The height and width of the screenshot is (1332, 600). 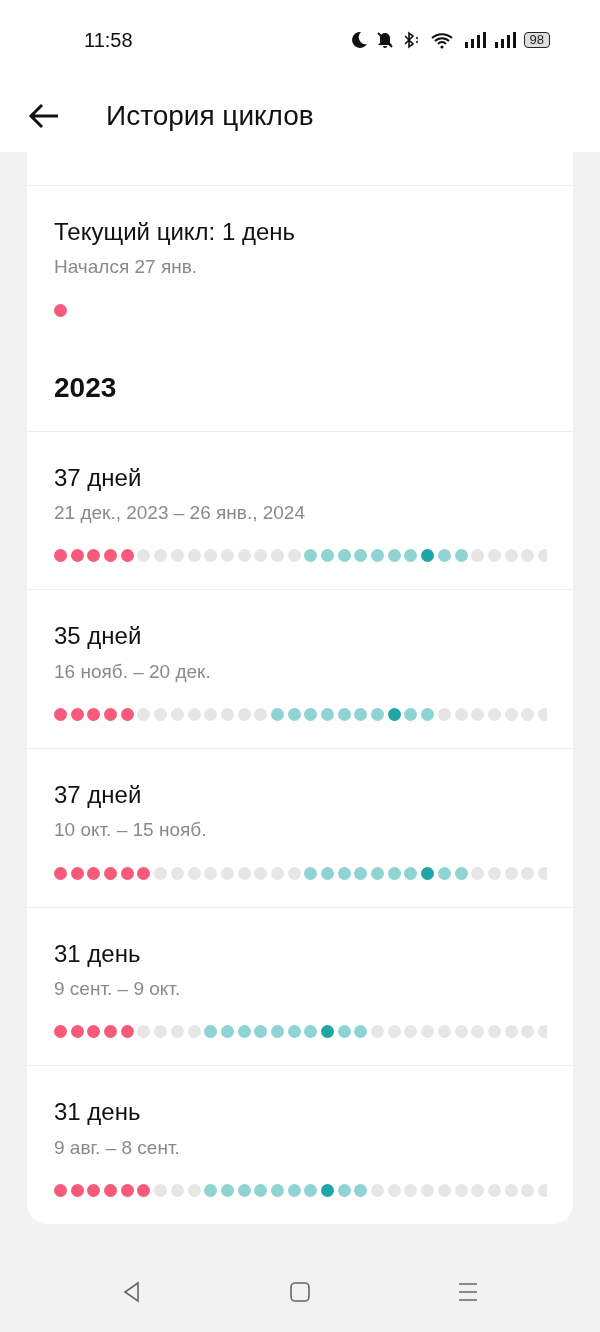 What do you see at coordinates (300, 670) in the screenshot?
I see `cycle-row: 35 дней 16 нояб. – 20 дек.` at bounding box center [300, 670].